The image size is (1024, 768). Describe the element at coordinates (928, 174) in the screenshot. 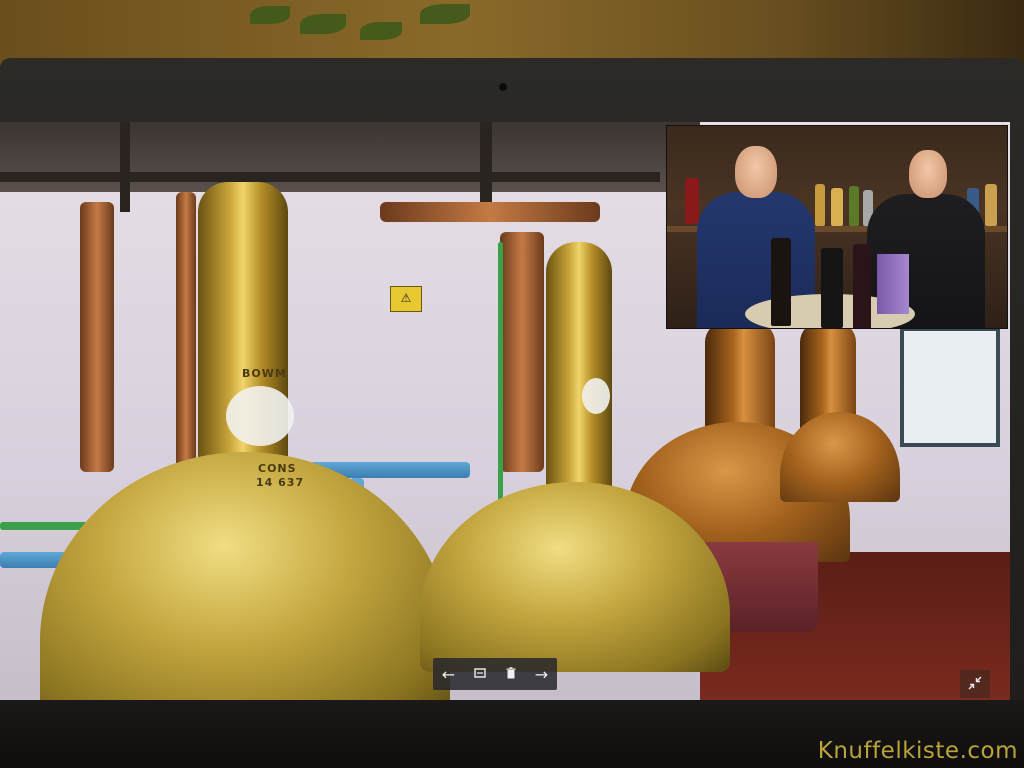

I see `guest-head` at that location.